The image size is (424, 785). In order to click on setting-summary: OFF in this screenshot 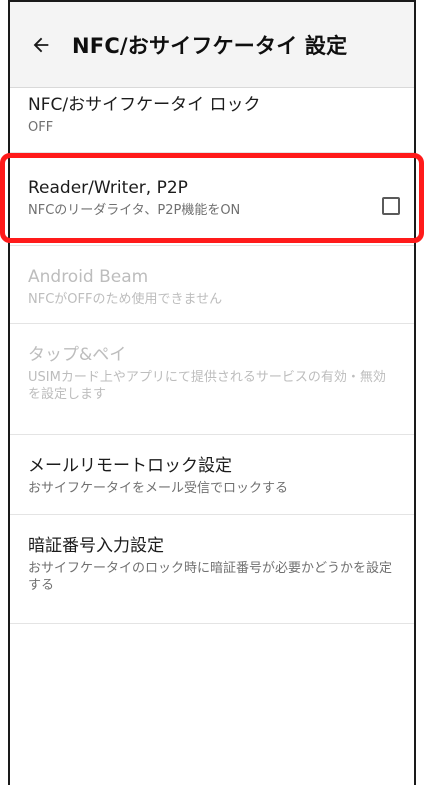, I will do `click(41, 127)`.